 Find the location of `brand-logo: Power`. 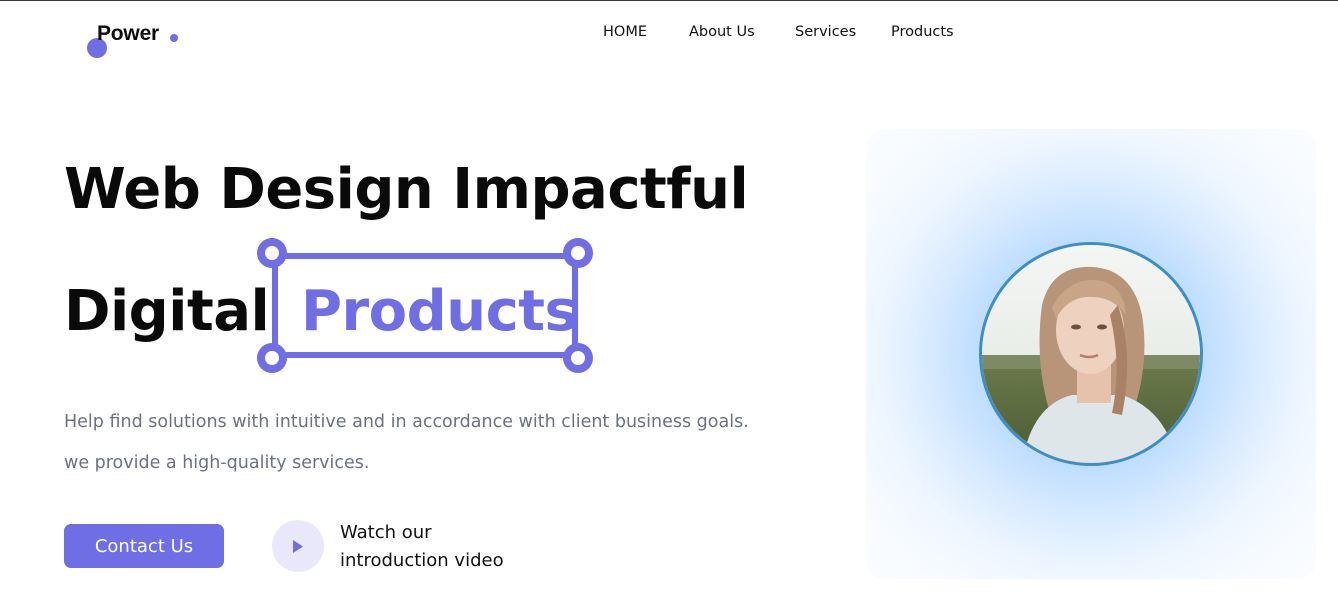

brand-logo: Power is located at coordinates (141, 40).